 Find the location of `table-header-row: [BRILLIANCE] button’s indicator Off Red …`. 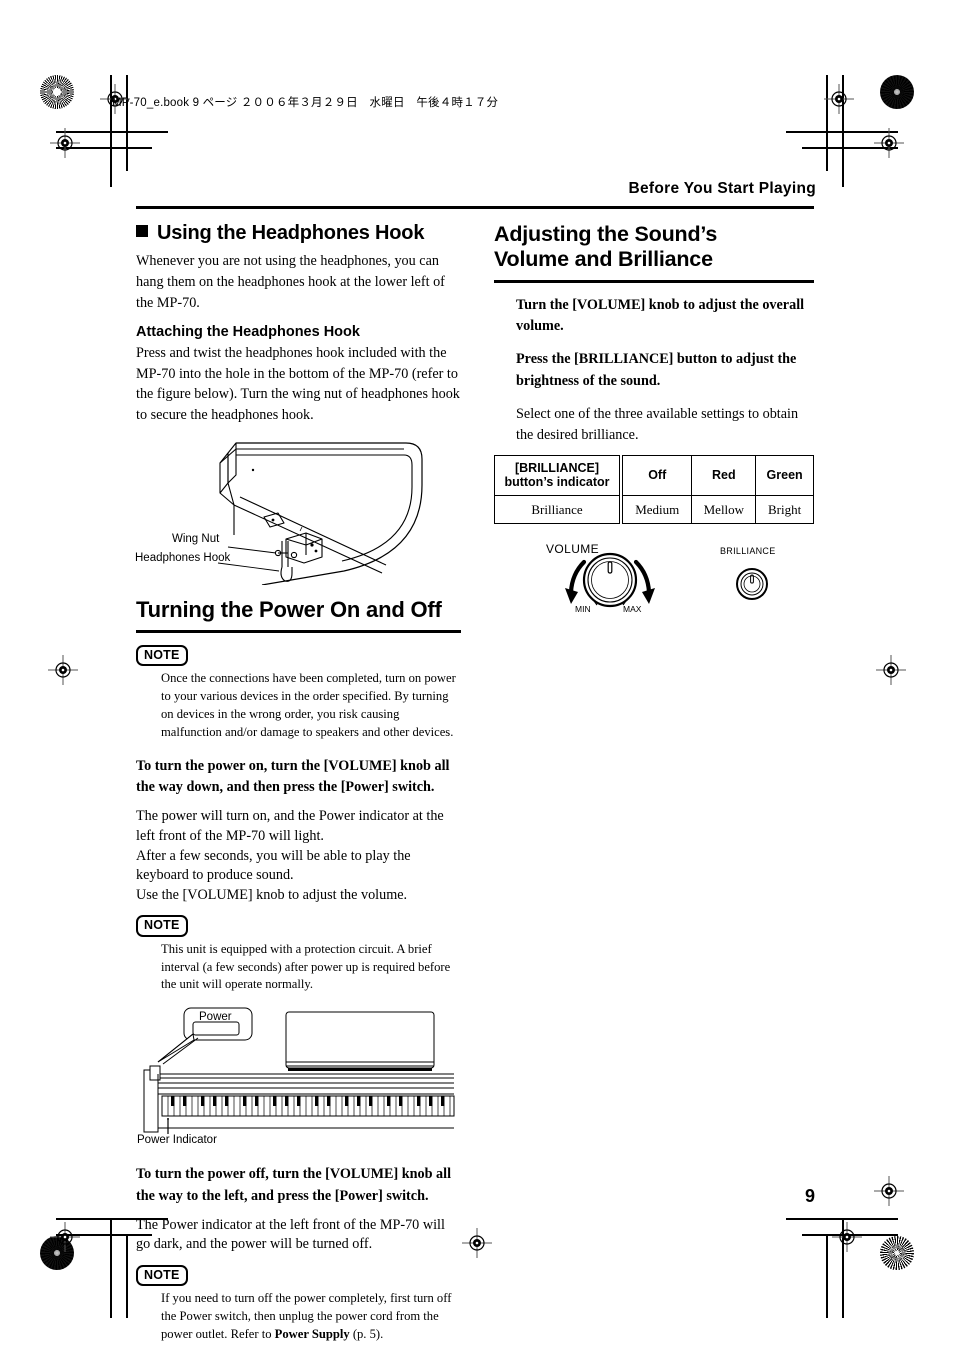

table-header-row: [BRILLIANCE] button’s indicator Off Red … is located at coordinates (654, 475).